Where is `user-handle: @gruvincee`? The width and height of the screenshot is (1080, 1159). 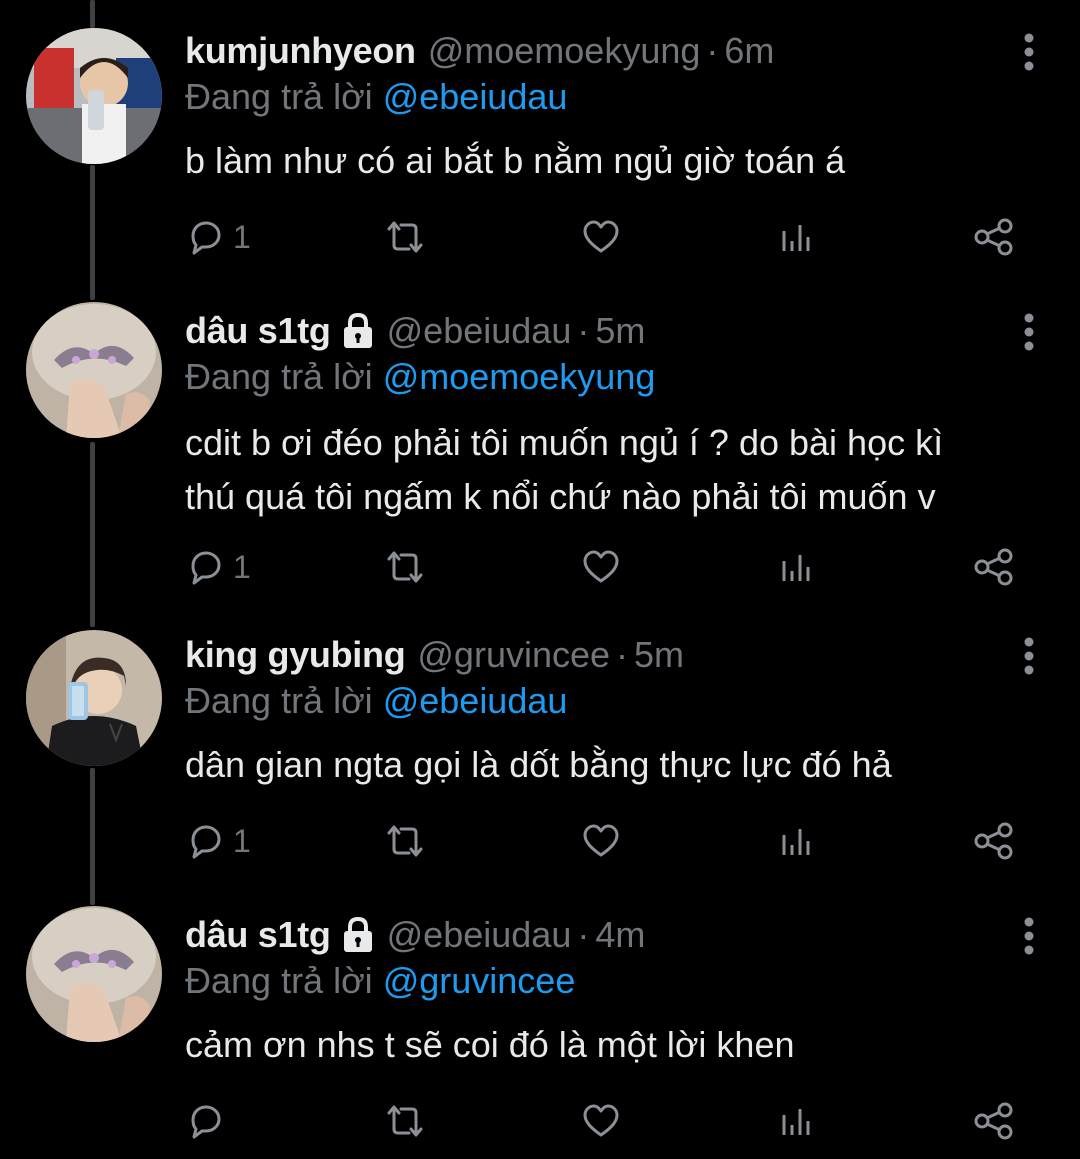
user-handle: @gruvincee is located at coordinates (513, 655).